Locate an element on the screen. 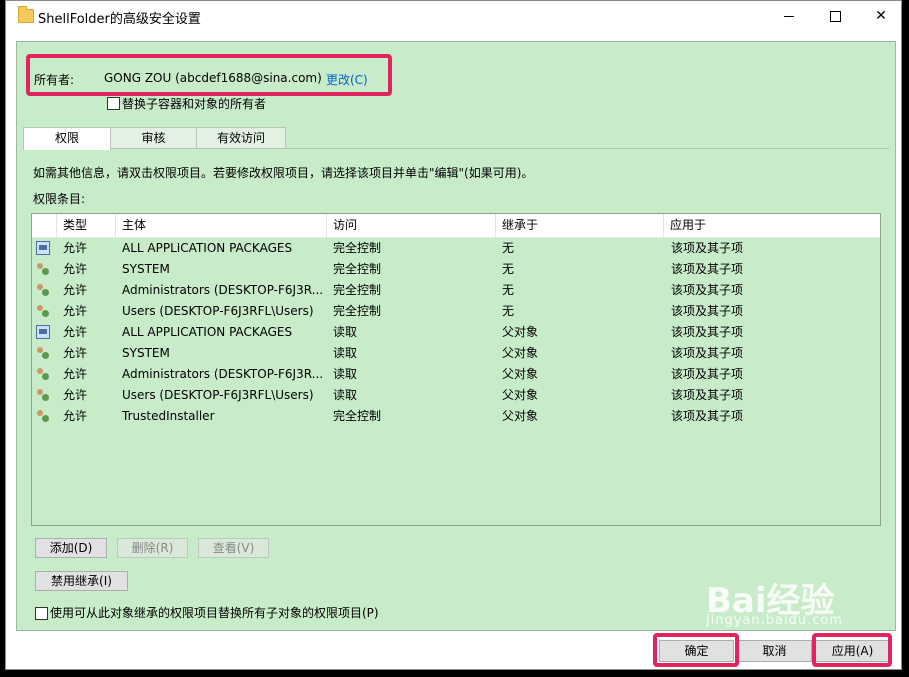  header-inherited-from: 继承于 is located at coordinates (580, 225).